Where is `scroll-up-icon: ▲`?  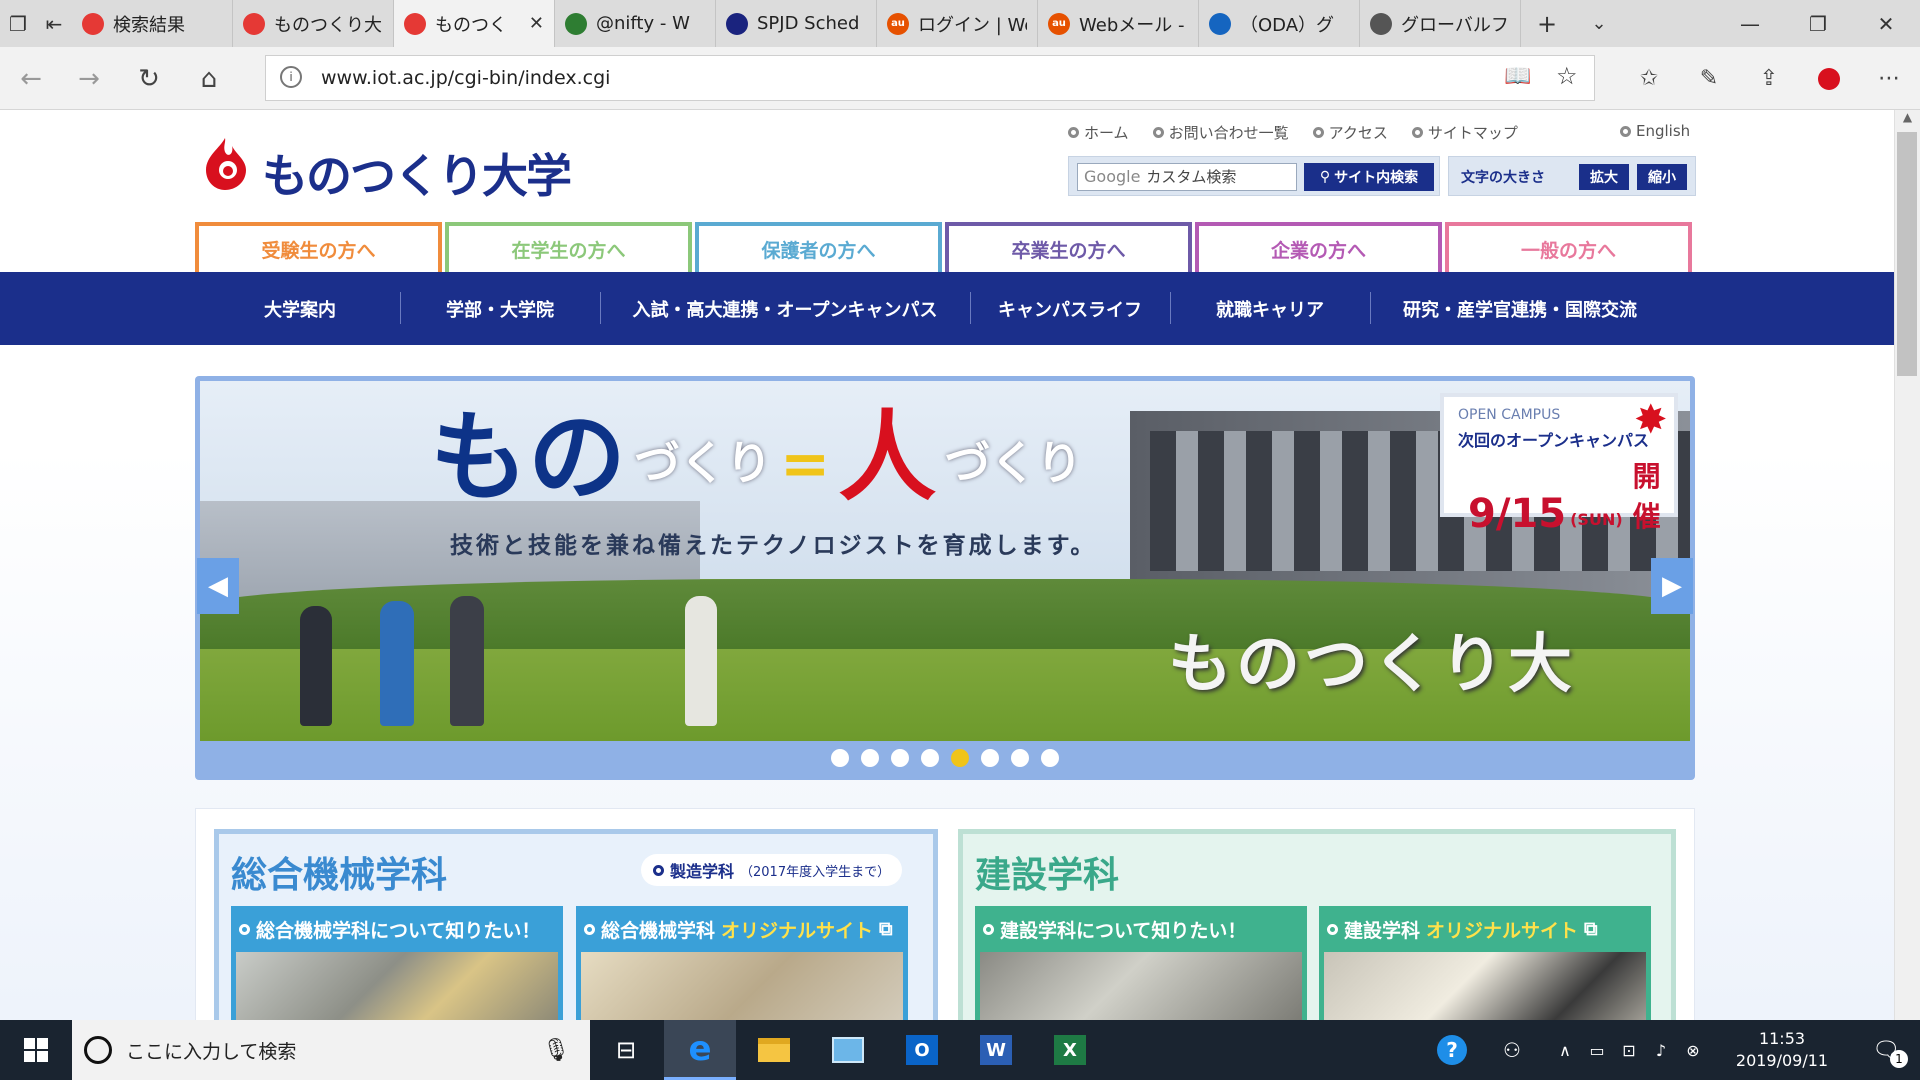 scroll-up-icon: ▲ is located at coordinates (1907, 117).